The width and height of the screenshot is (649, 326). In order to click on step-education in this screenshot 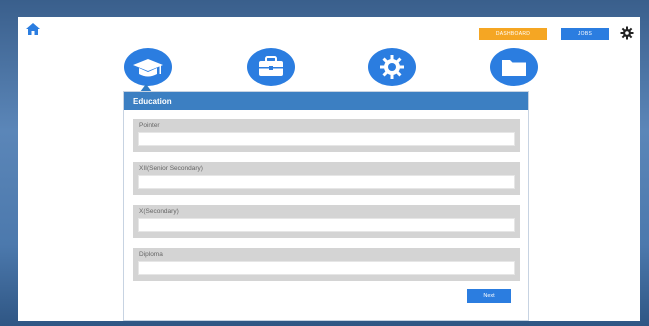, I will do `click(148, 67)`.